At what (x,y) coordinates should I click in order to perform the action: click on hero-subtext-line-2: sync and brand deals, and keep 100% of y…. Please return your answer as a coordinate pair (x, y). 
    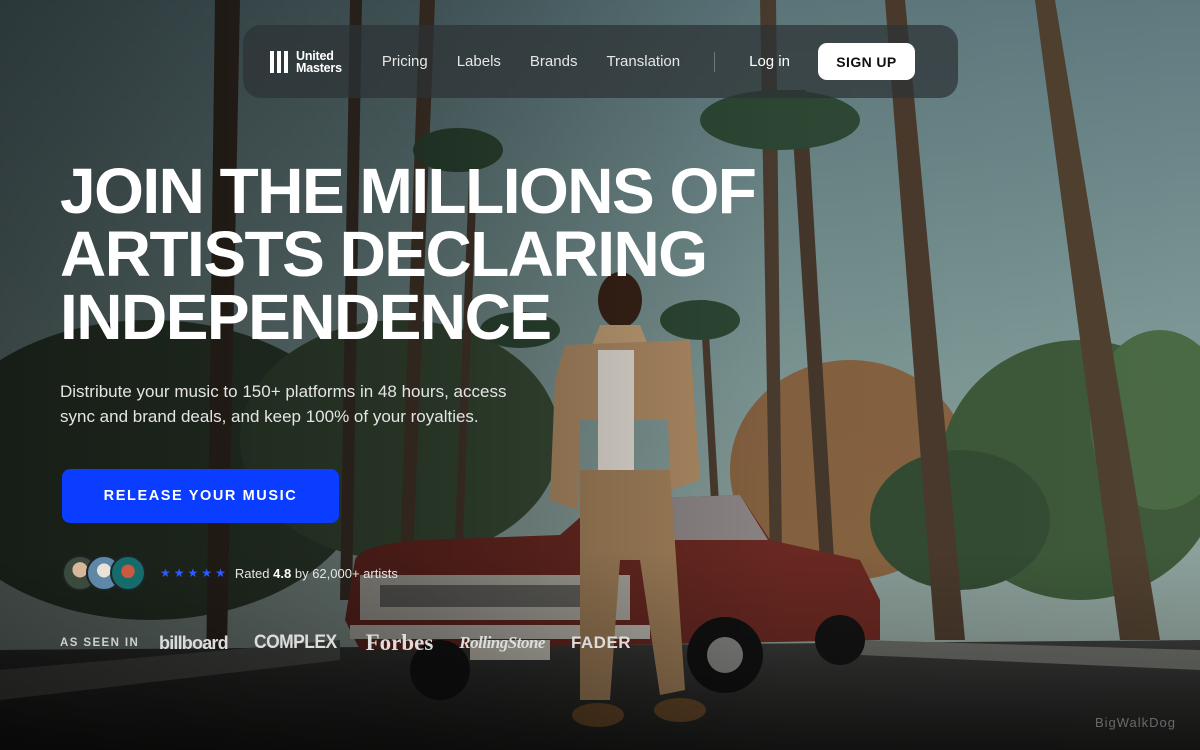
    Looking at the image, I should click on (269, 416).